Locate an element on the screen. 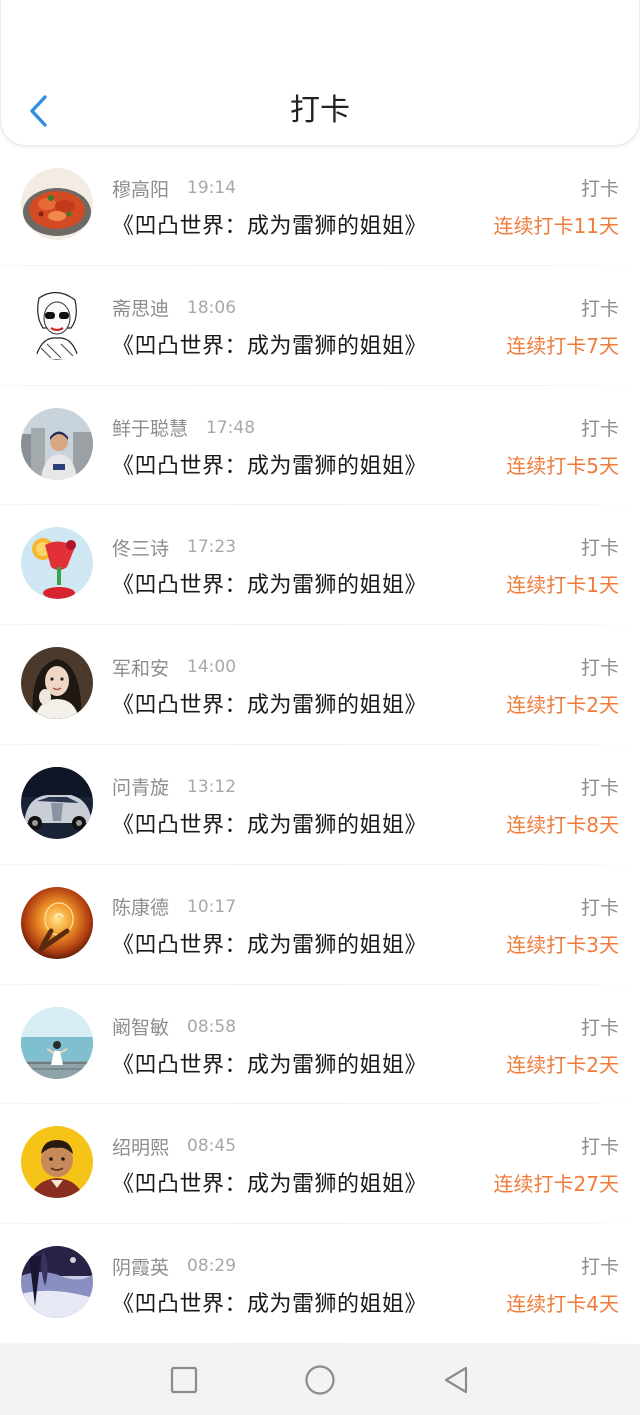 This screenshot has height=1415, width=640. item-meta: 斋思迪 18:06 is located at coordinates (174, 308).